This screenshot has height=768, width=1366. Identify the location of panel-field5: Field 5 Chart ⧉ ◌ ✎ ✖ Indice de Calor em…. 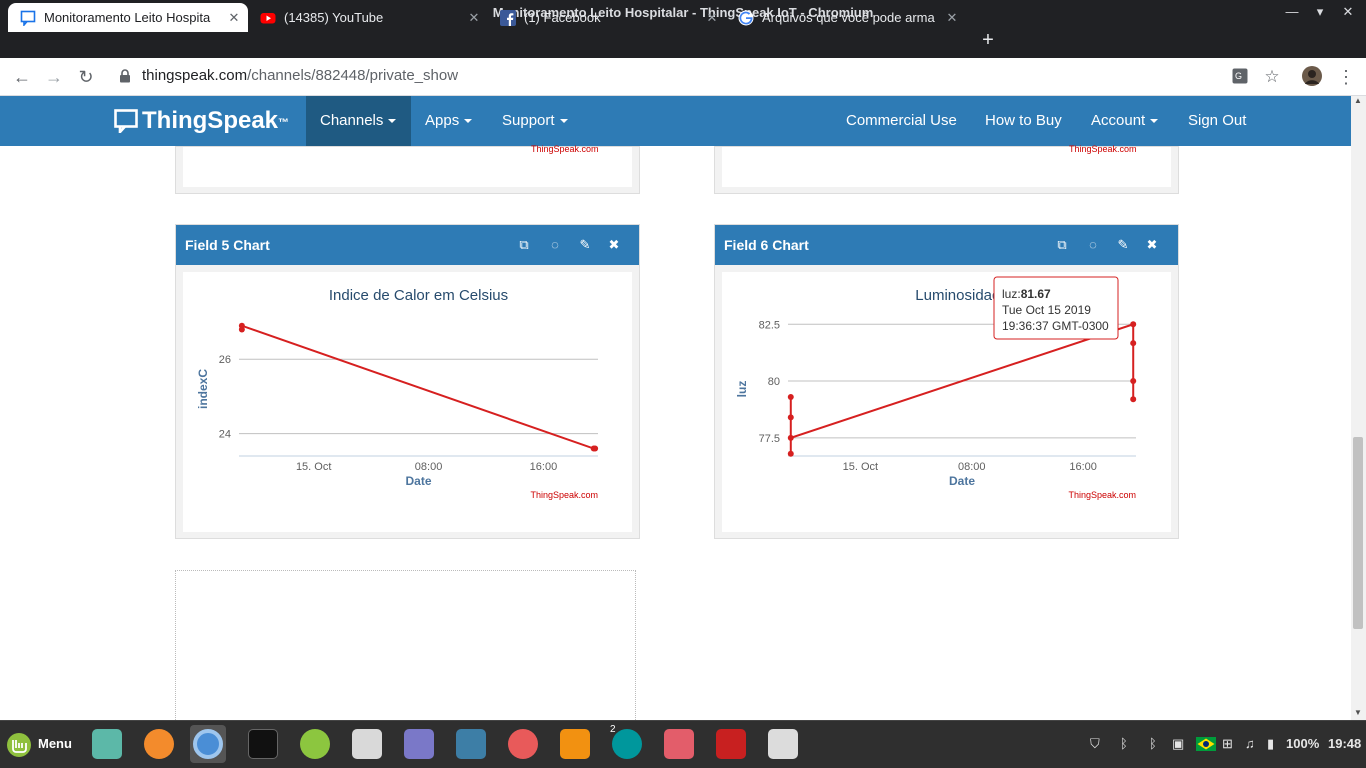
(407, 381).